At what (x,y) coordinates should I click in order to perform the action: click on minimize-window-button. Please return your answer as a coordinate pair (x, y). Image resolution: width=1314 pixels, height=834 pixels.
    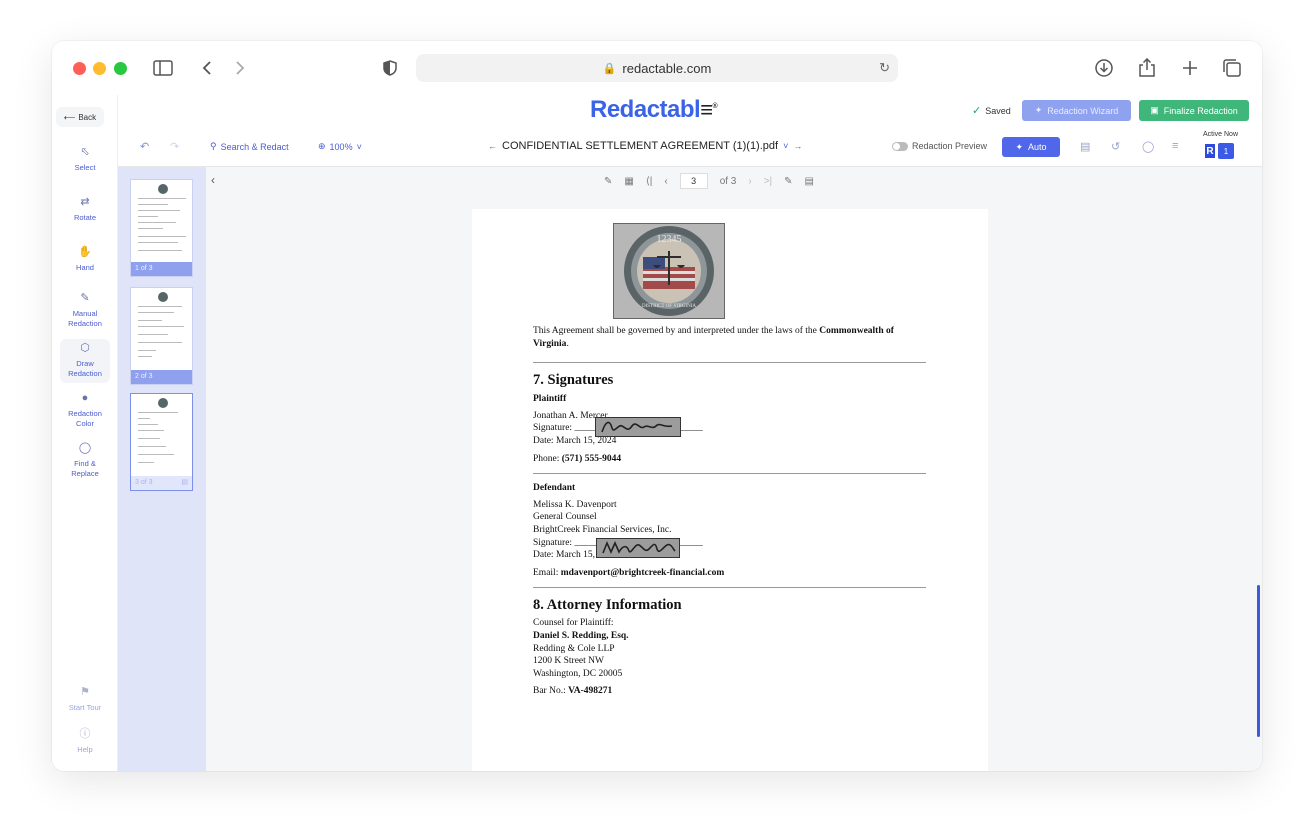
    Looking at the image, I should click on (99, 68).